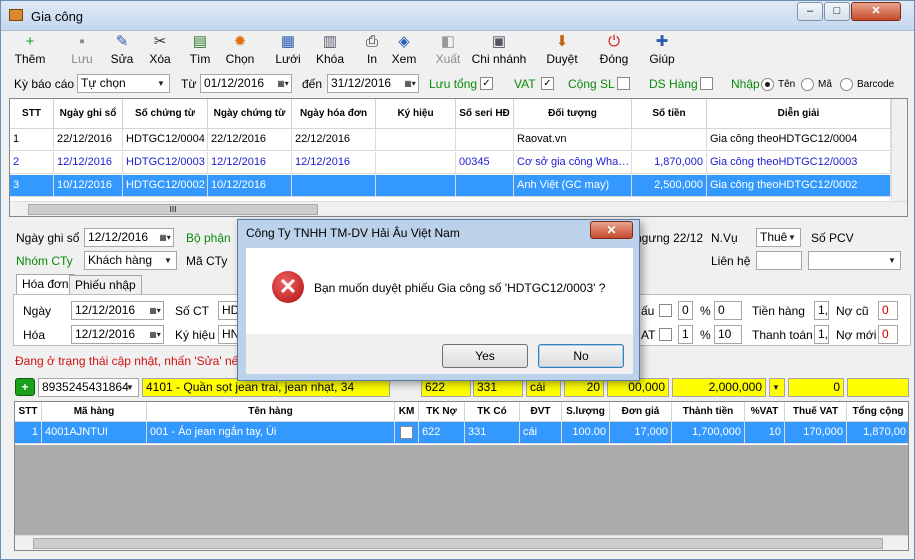 This screenshot has width=915, height=560. What do you see at coordinates (573, 114) in the screenshot?
I see `column-header: Đối tượng` at bounding box center [573, 114].